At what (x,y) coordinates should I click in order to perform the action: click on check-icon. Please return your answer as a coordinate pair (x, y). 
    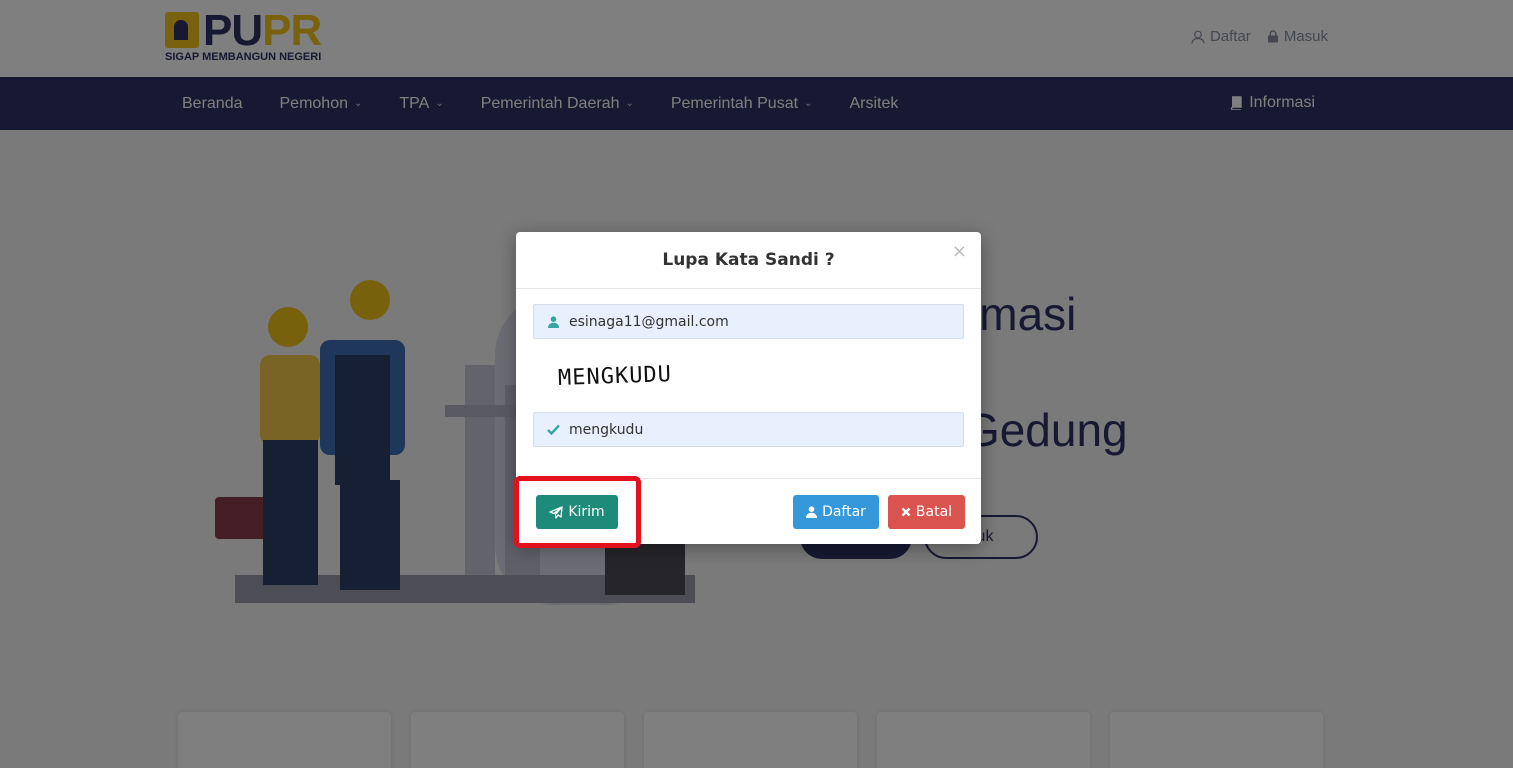
    Looking at the image, I should click on (553, 429).